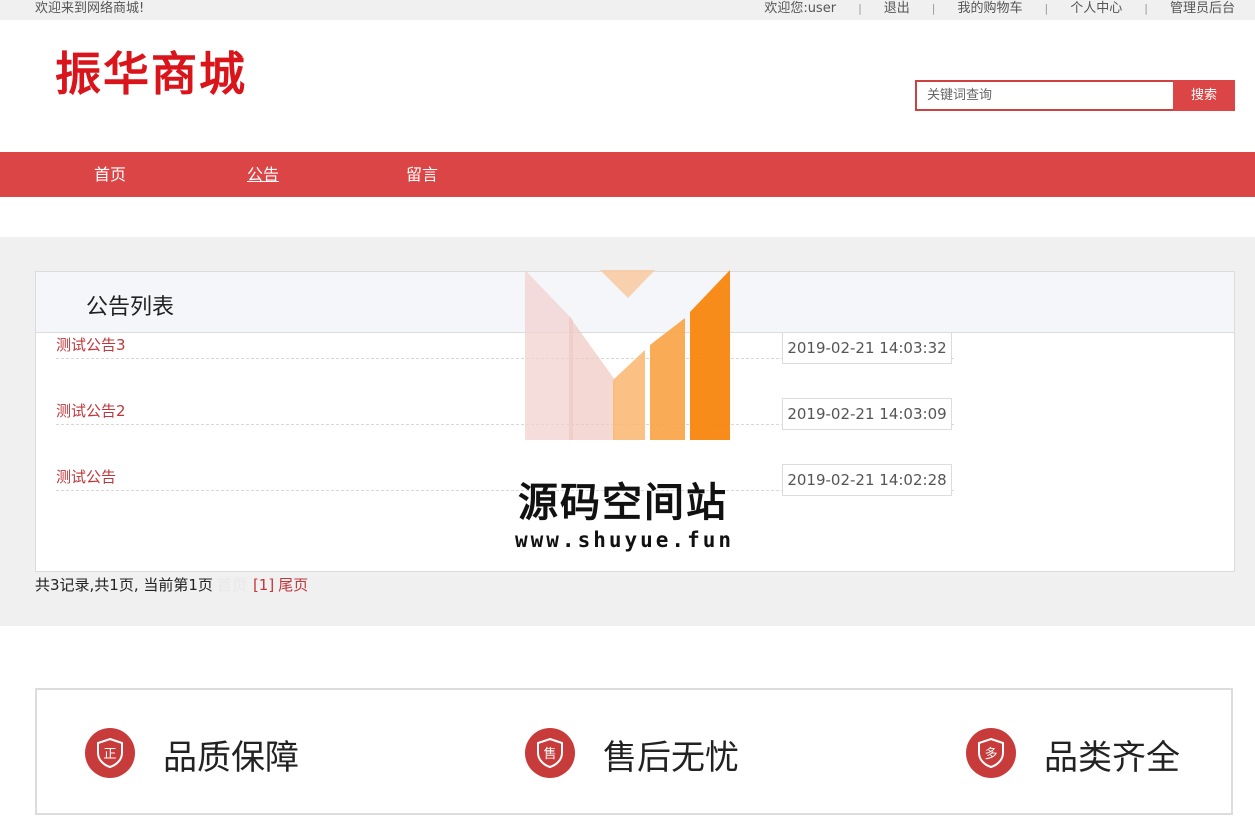 Image resolution: width=1255 pixels, height=825 pixels. I want to click on notice-date: 2019-02-21 14:02:28, so click(867, 480).